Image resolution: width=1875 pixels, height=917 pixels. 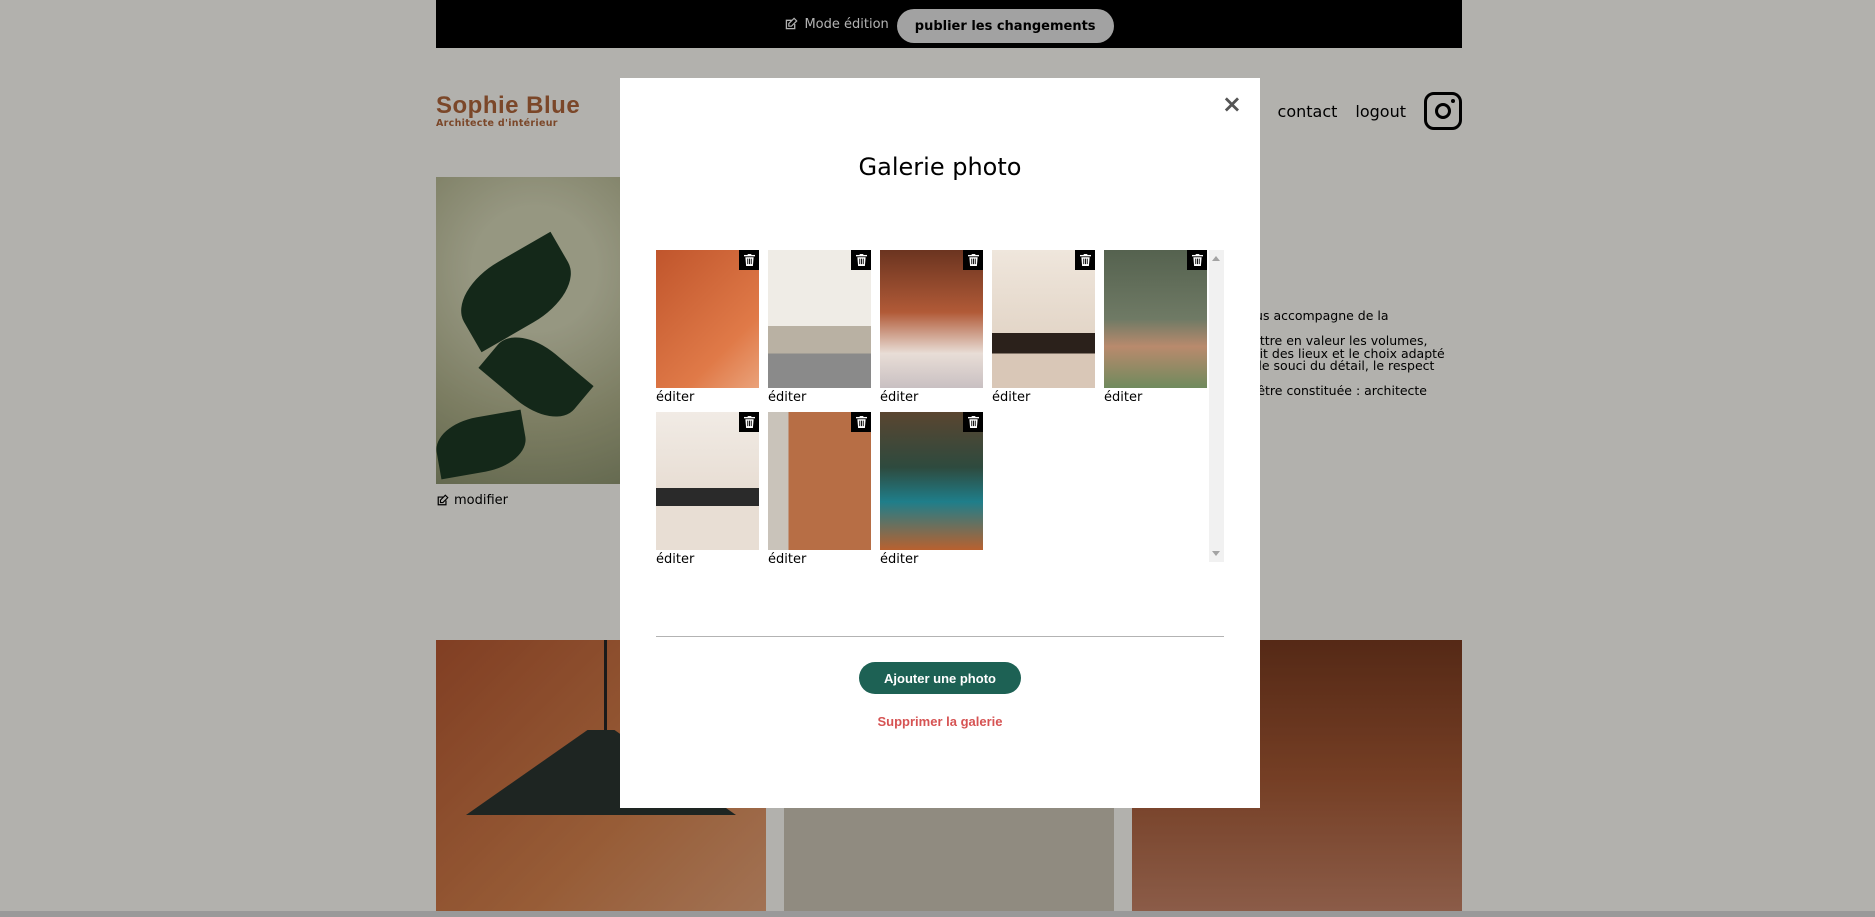 I want to click on scrollbar, so click(x=1216, y=406).